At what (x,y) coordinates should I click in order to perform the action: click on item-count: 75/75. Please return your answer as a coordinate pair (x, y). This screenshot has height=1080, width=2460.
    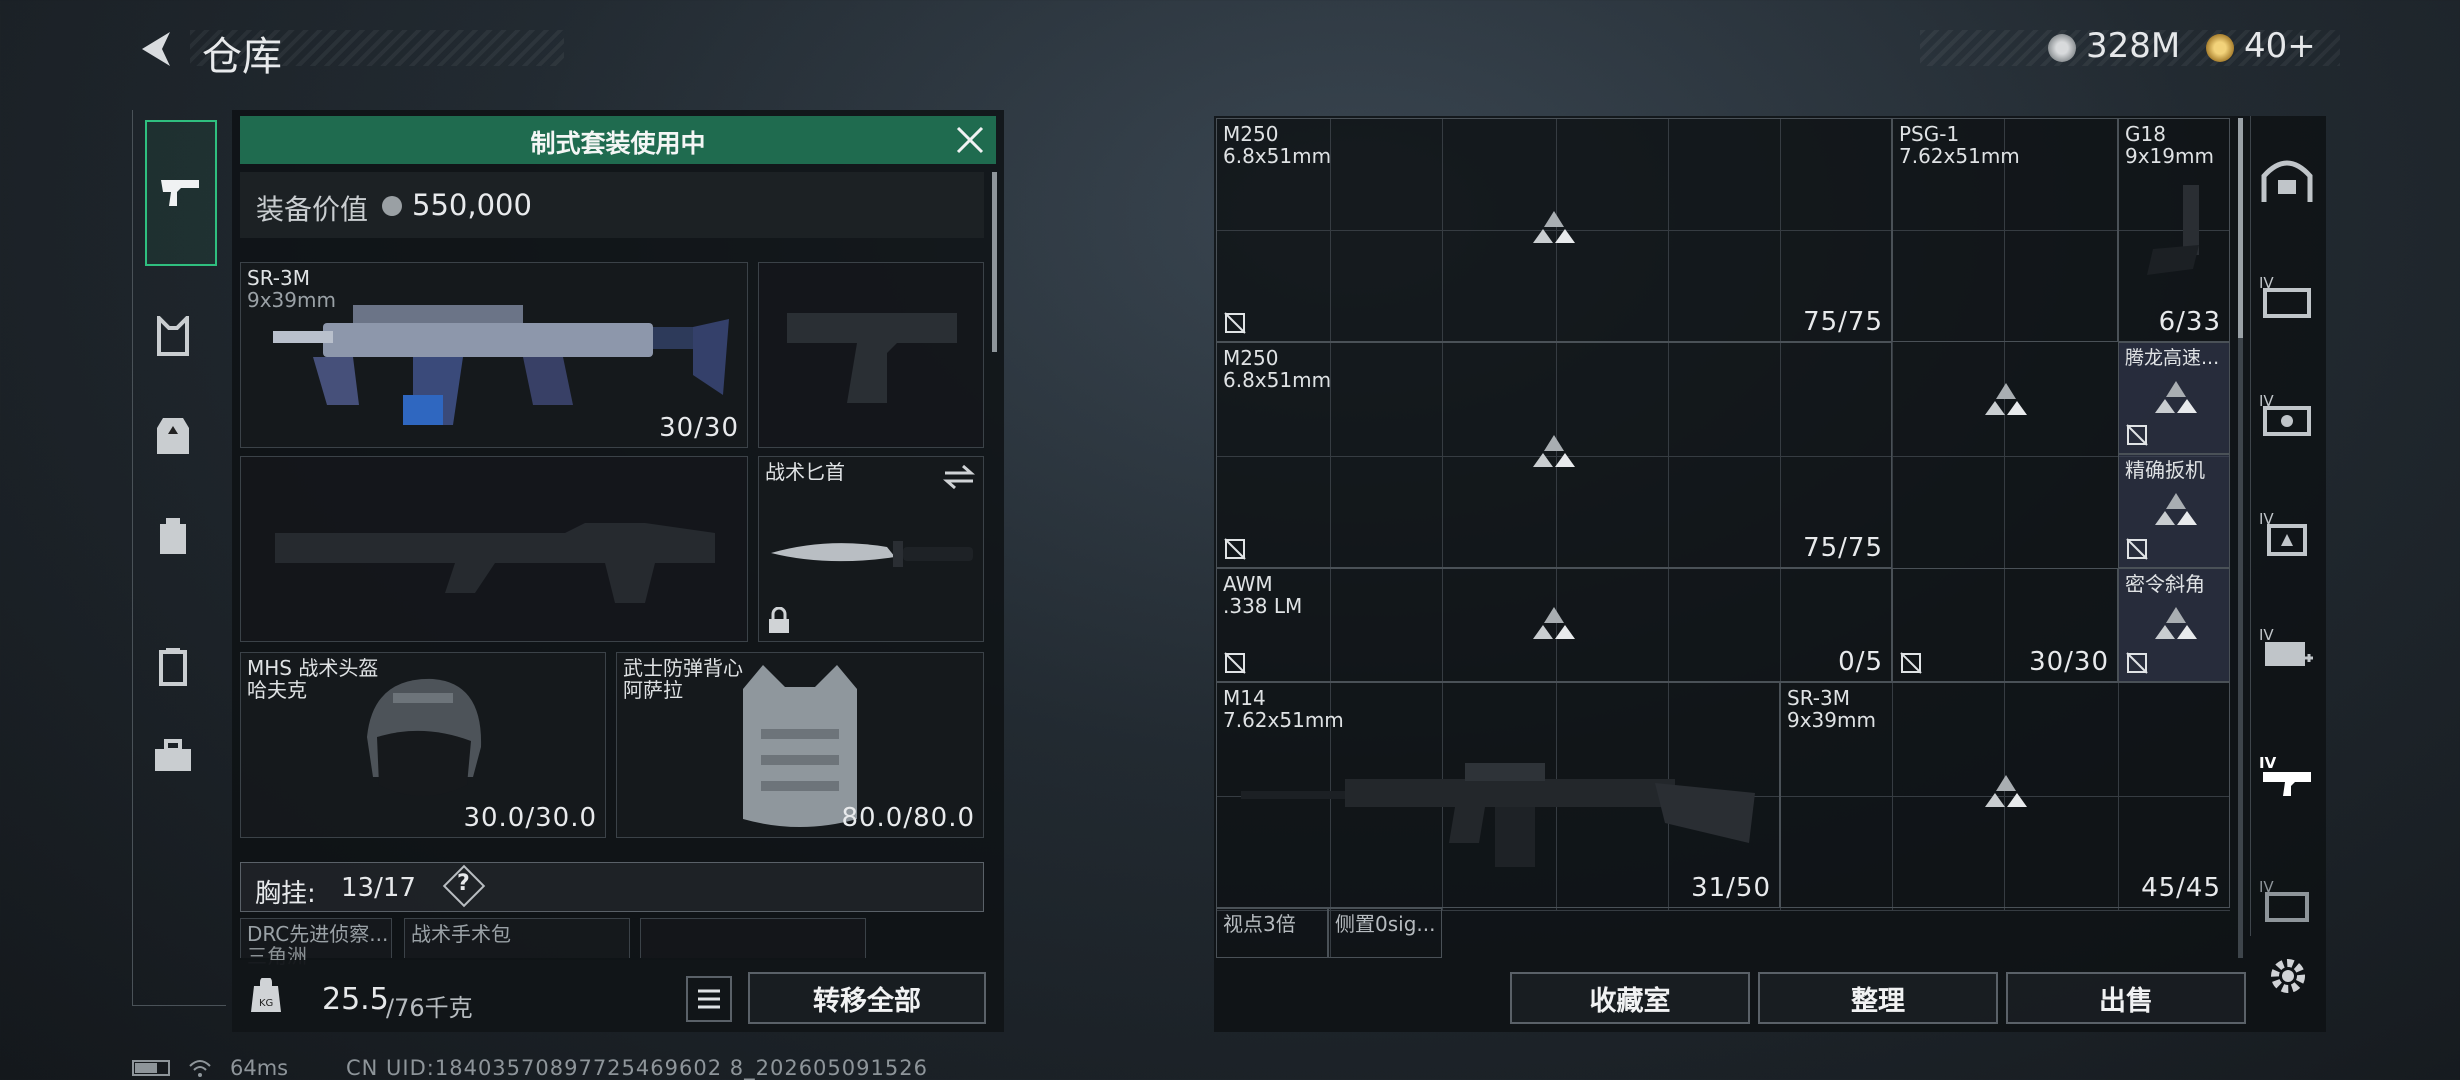
    Looking at the image, I should click on (1843, 322).